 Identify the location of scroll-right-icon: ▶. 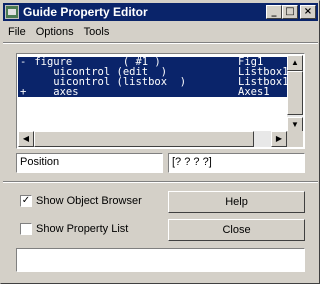
(279, 139).